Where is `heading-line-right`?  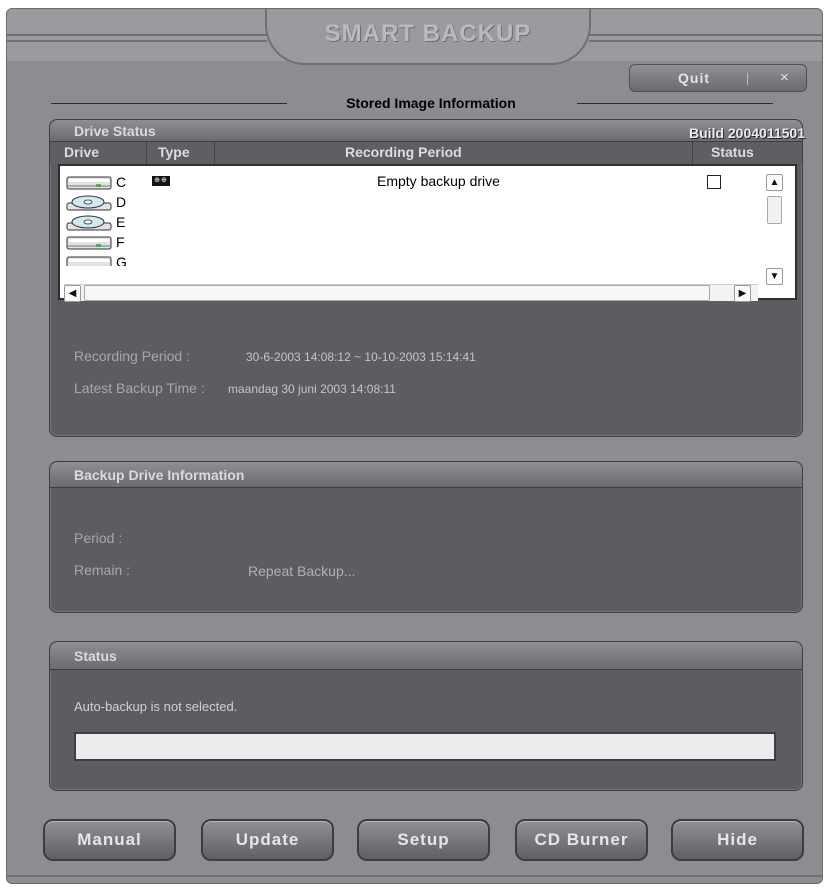
heading-line-right is located at coordinates (675, 103).